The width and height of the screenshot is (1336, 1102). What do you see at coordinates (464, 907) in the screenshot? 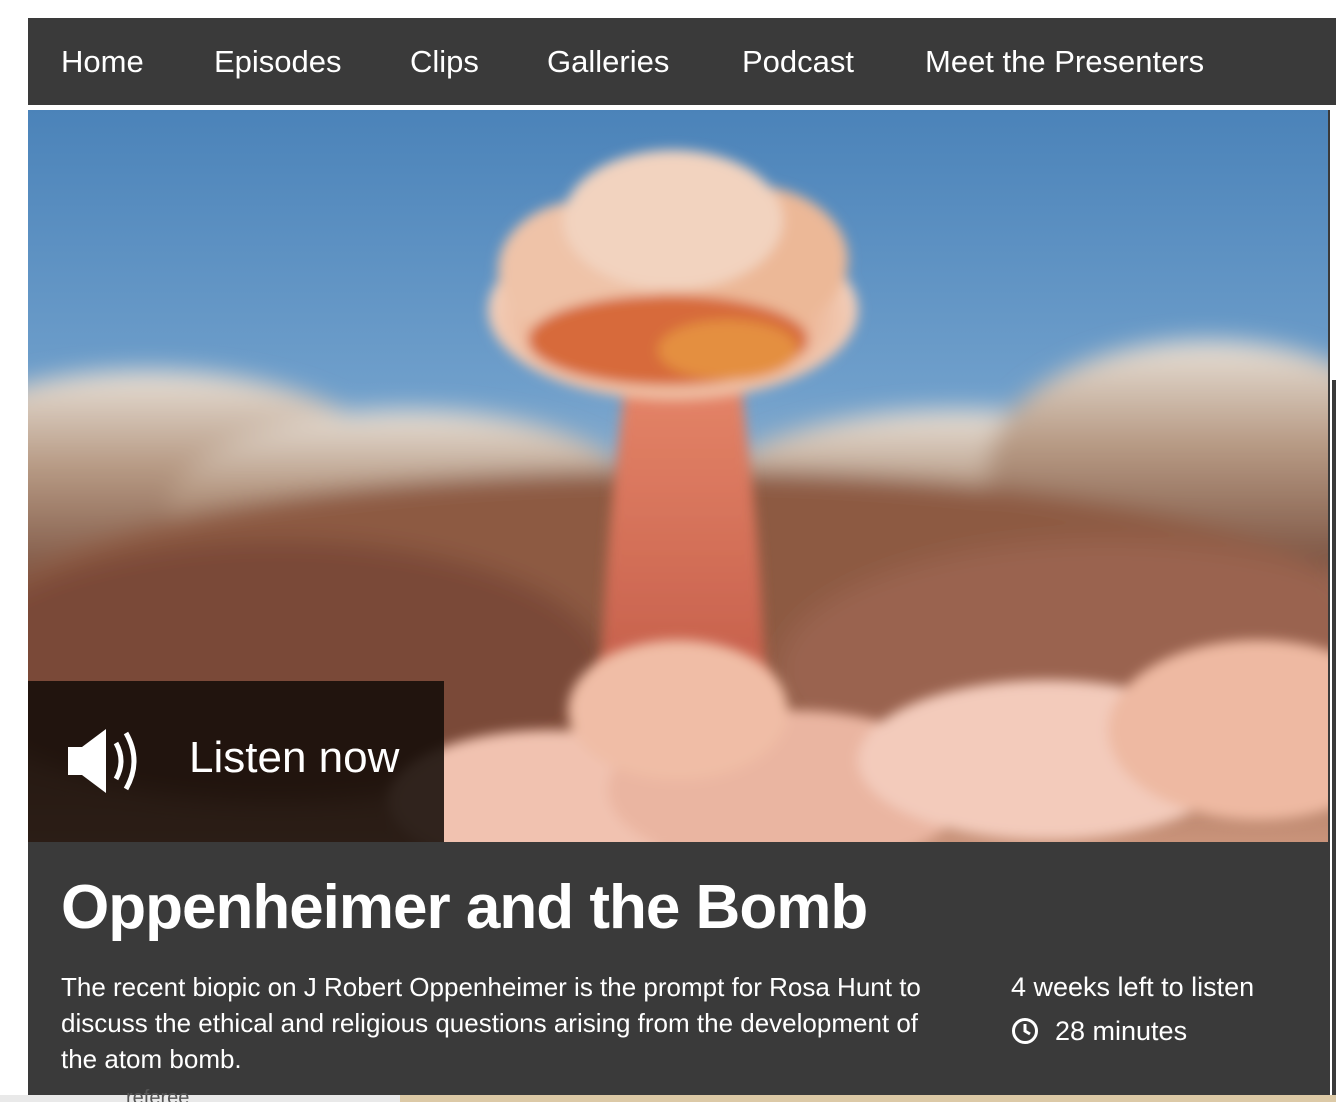
I see `episode-title: Oppenheimer and the Bomb` at bounding box center [464, 907].